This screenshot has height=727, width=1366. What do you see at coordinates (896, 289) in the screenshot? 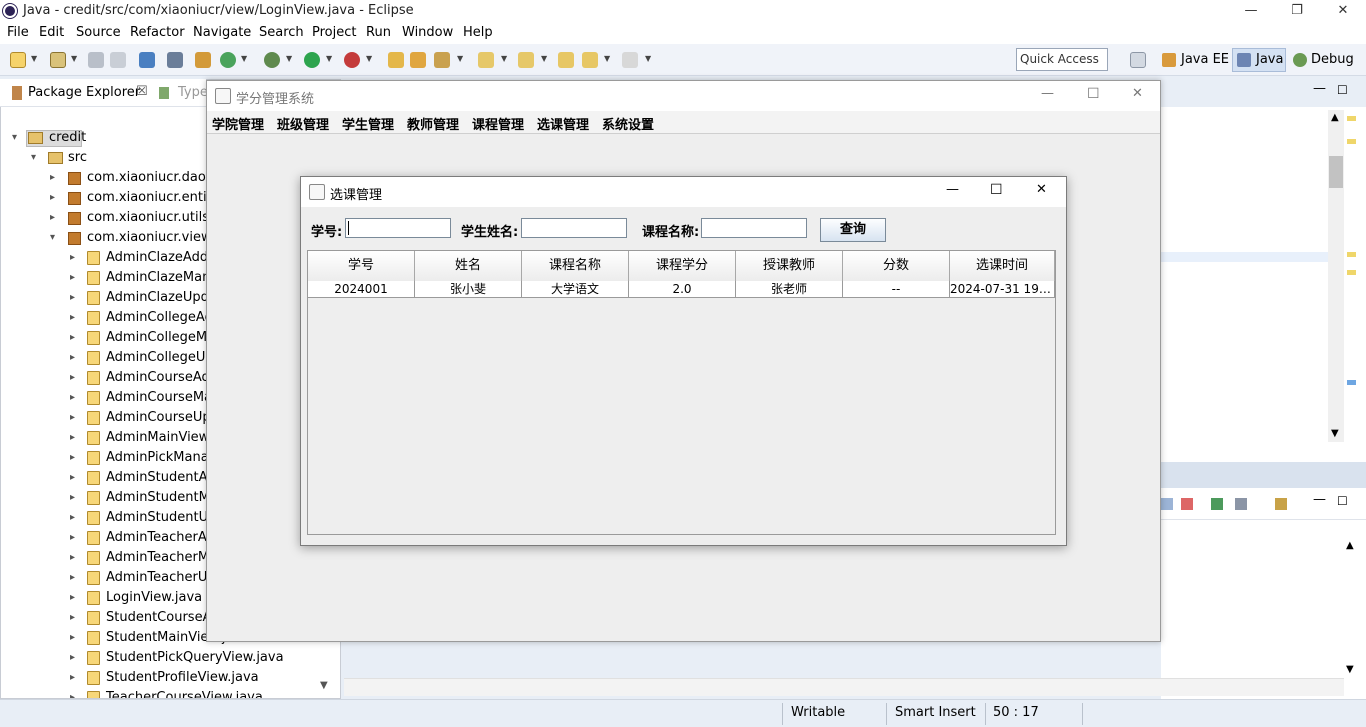
I see `table-cell: --` at bounding box center [896, 289].